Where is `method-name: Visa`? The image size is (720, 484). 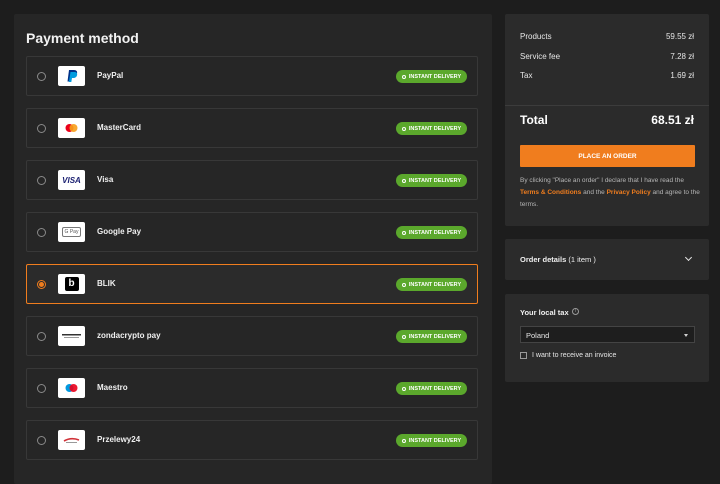
method-name: Visa is located at coordinates (105, 179).